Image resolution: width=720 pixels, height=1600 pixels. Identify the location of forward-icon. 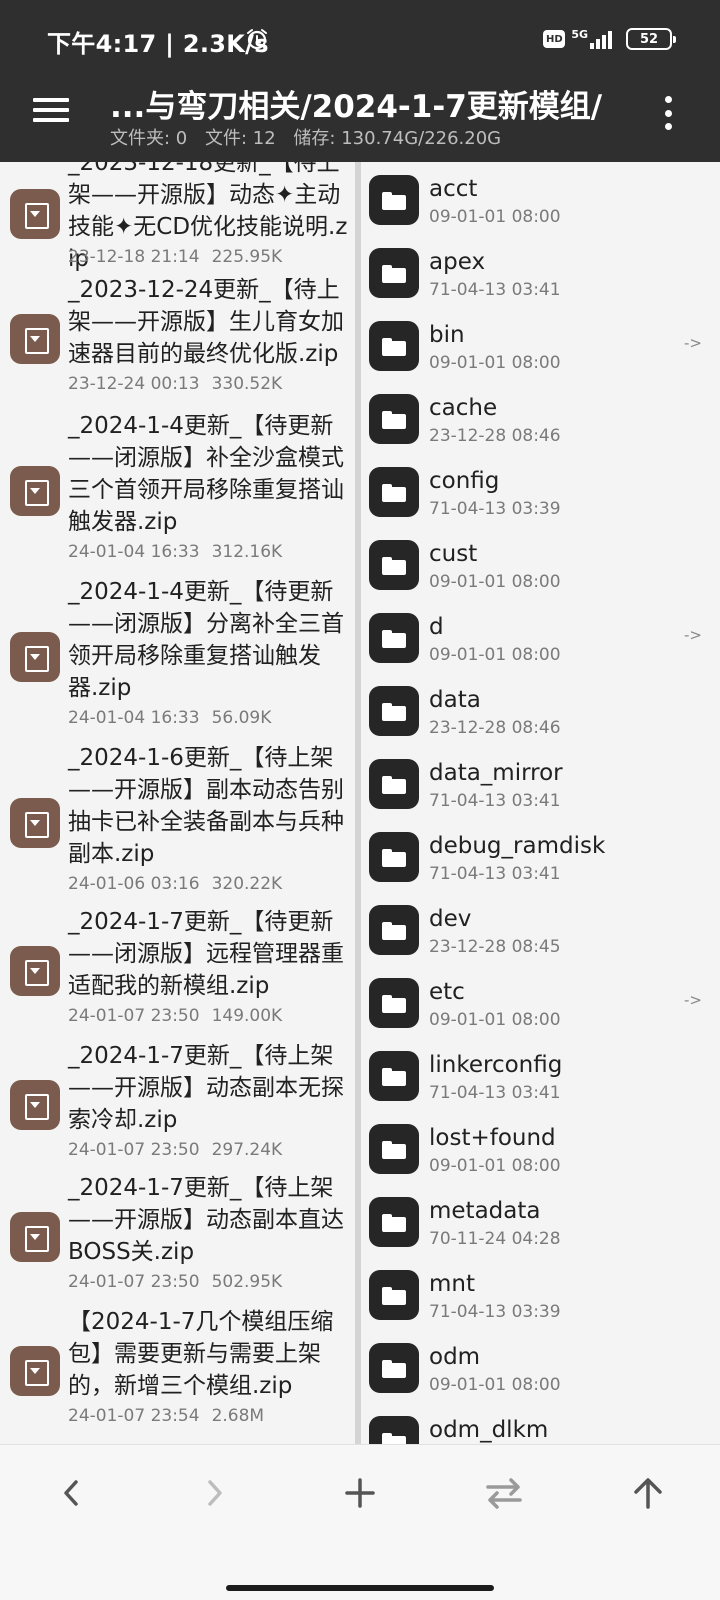
(214, 1493).